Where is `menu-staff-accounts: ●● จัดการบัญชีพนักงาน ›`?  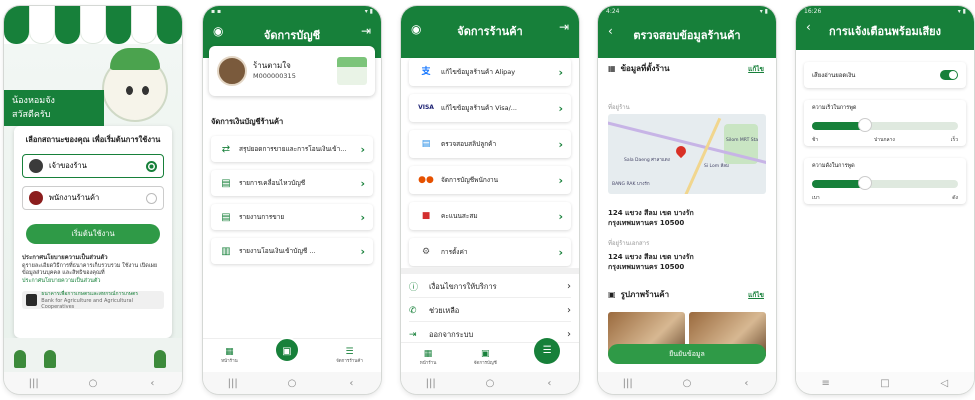
menu-staff-accounts: ●● จัดการบัญชีพนักงาน › is located at coordinates (490, 180).